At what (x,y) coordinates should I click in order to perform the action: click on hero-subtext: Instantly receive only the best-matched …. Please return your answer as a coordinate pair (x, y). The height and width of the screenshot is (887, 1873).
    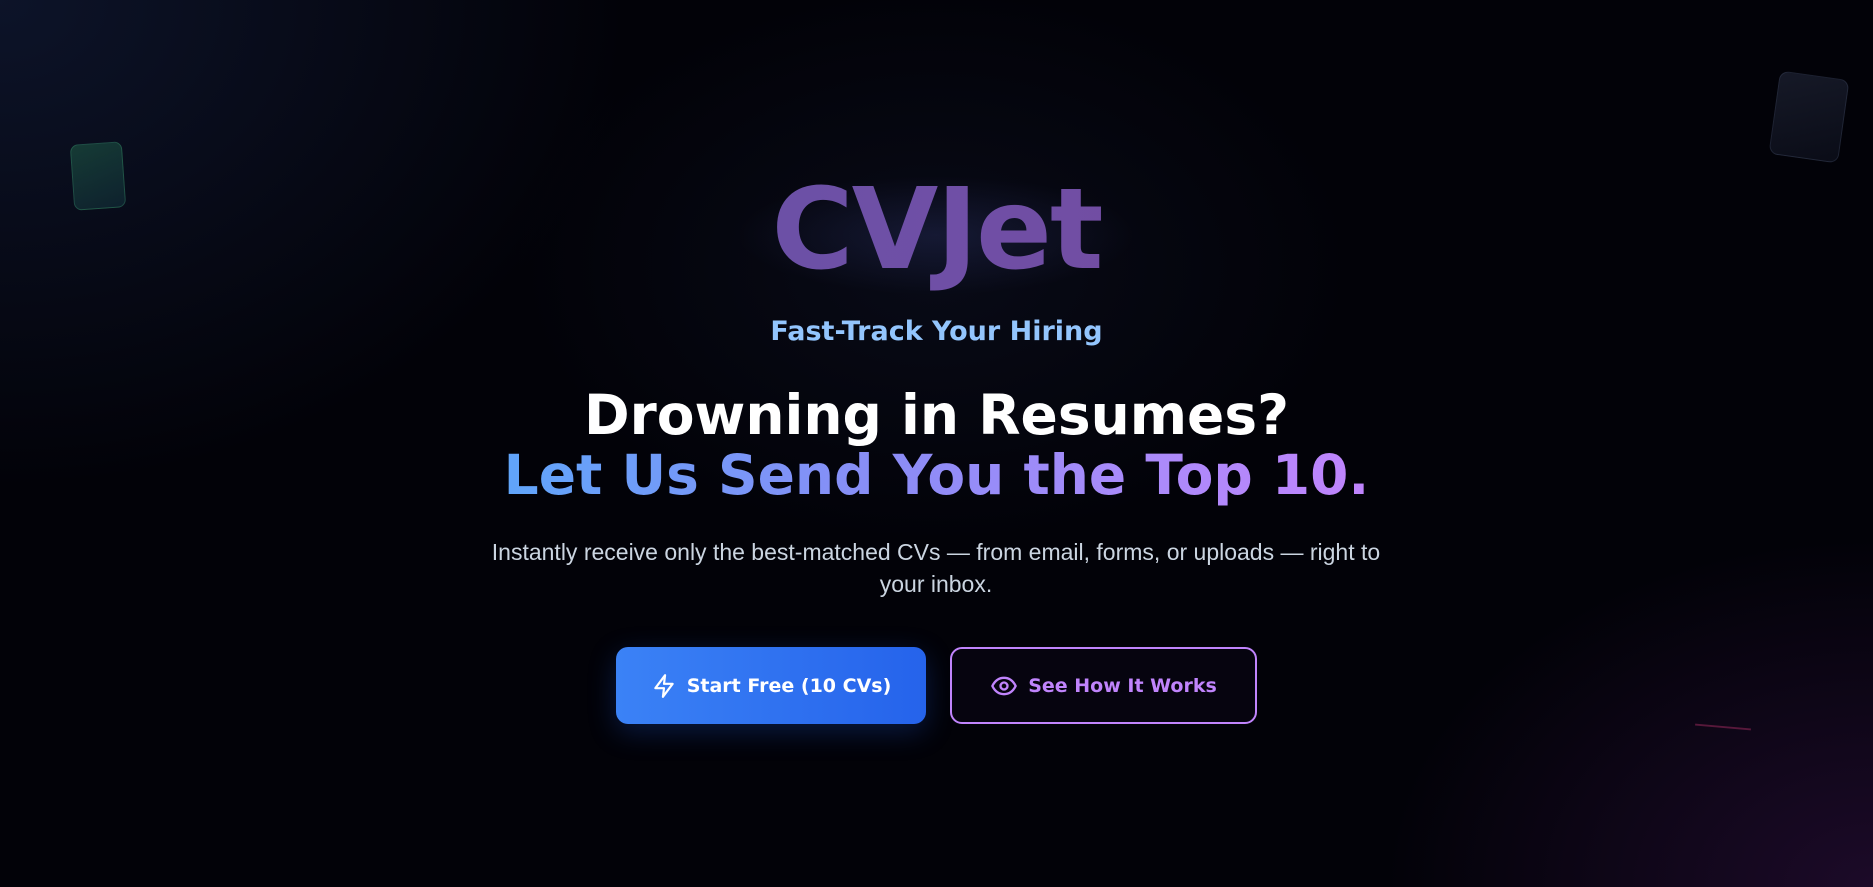
    Looking at the image, I should click on (936, 568).